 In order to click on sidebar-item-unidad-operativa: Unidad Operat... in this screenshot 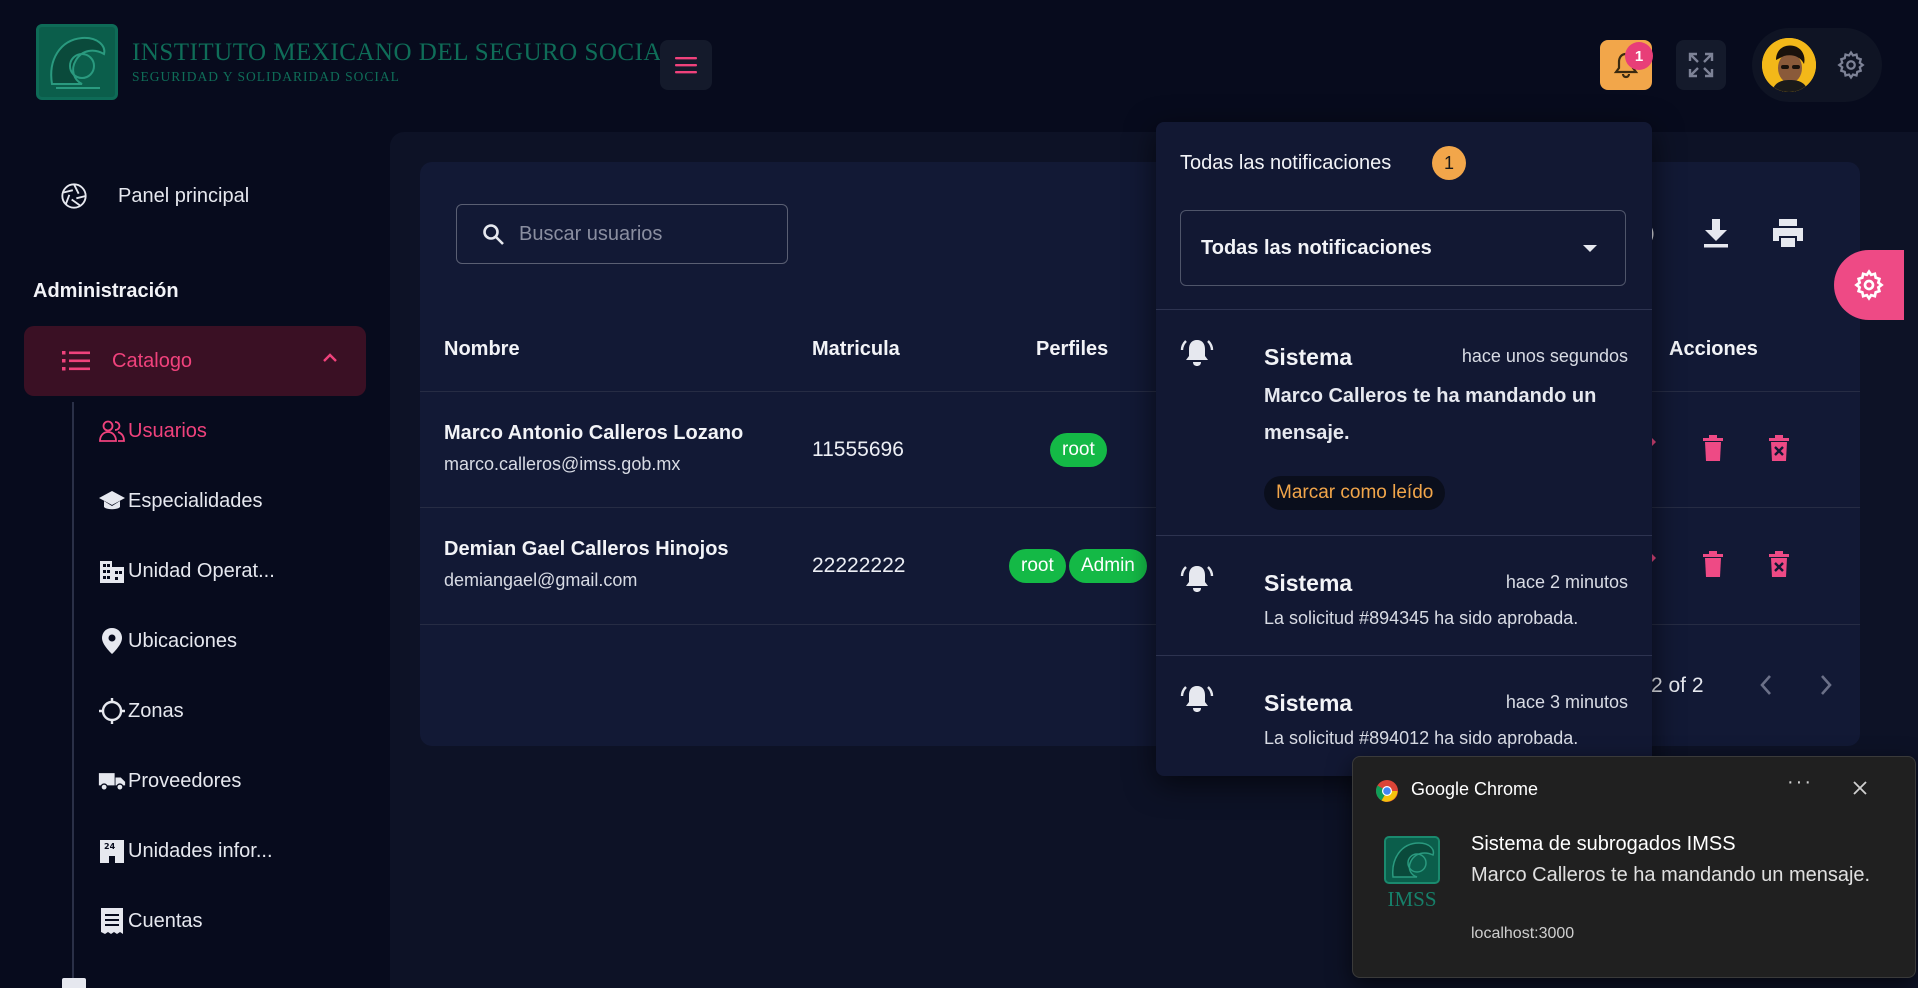, I will do `click(186, 571)`.